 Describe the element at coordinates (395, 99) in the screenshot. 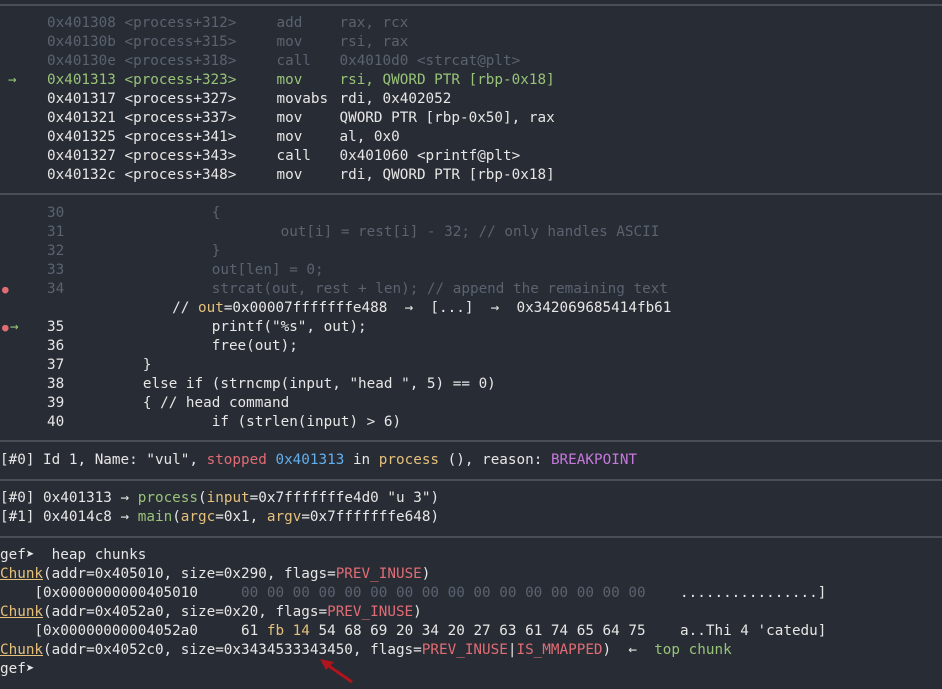

I see `disasm-operands: rdi, 0x402052` at that location.